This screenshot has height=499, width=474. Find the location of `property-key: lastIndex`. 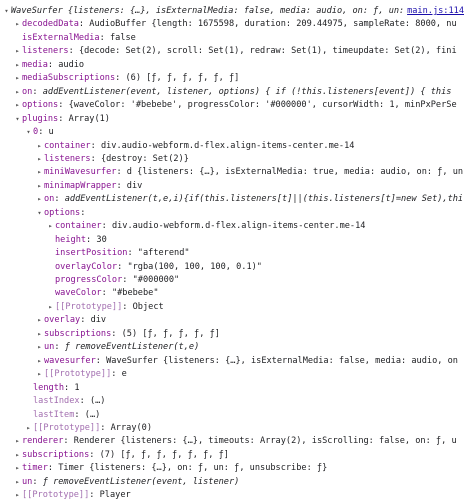

property-key: lastIndex is located at coordinates (56, 401).